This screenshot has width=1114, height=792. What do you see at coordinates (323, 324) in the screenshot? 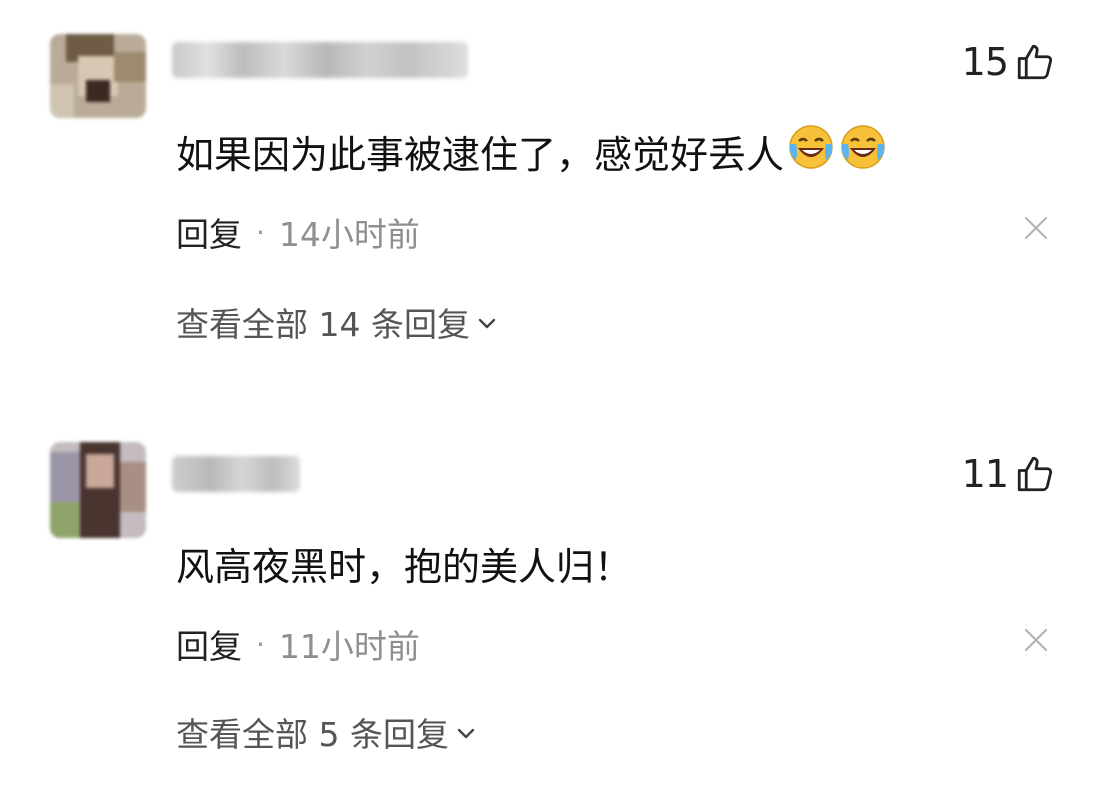
I see `view-all-replies-label: 查看全部 14 条回复` at bounding box center [323, 324].